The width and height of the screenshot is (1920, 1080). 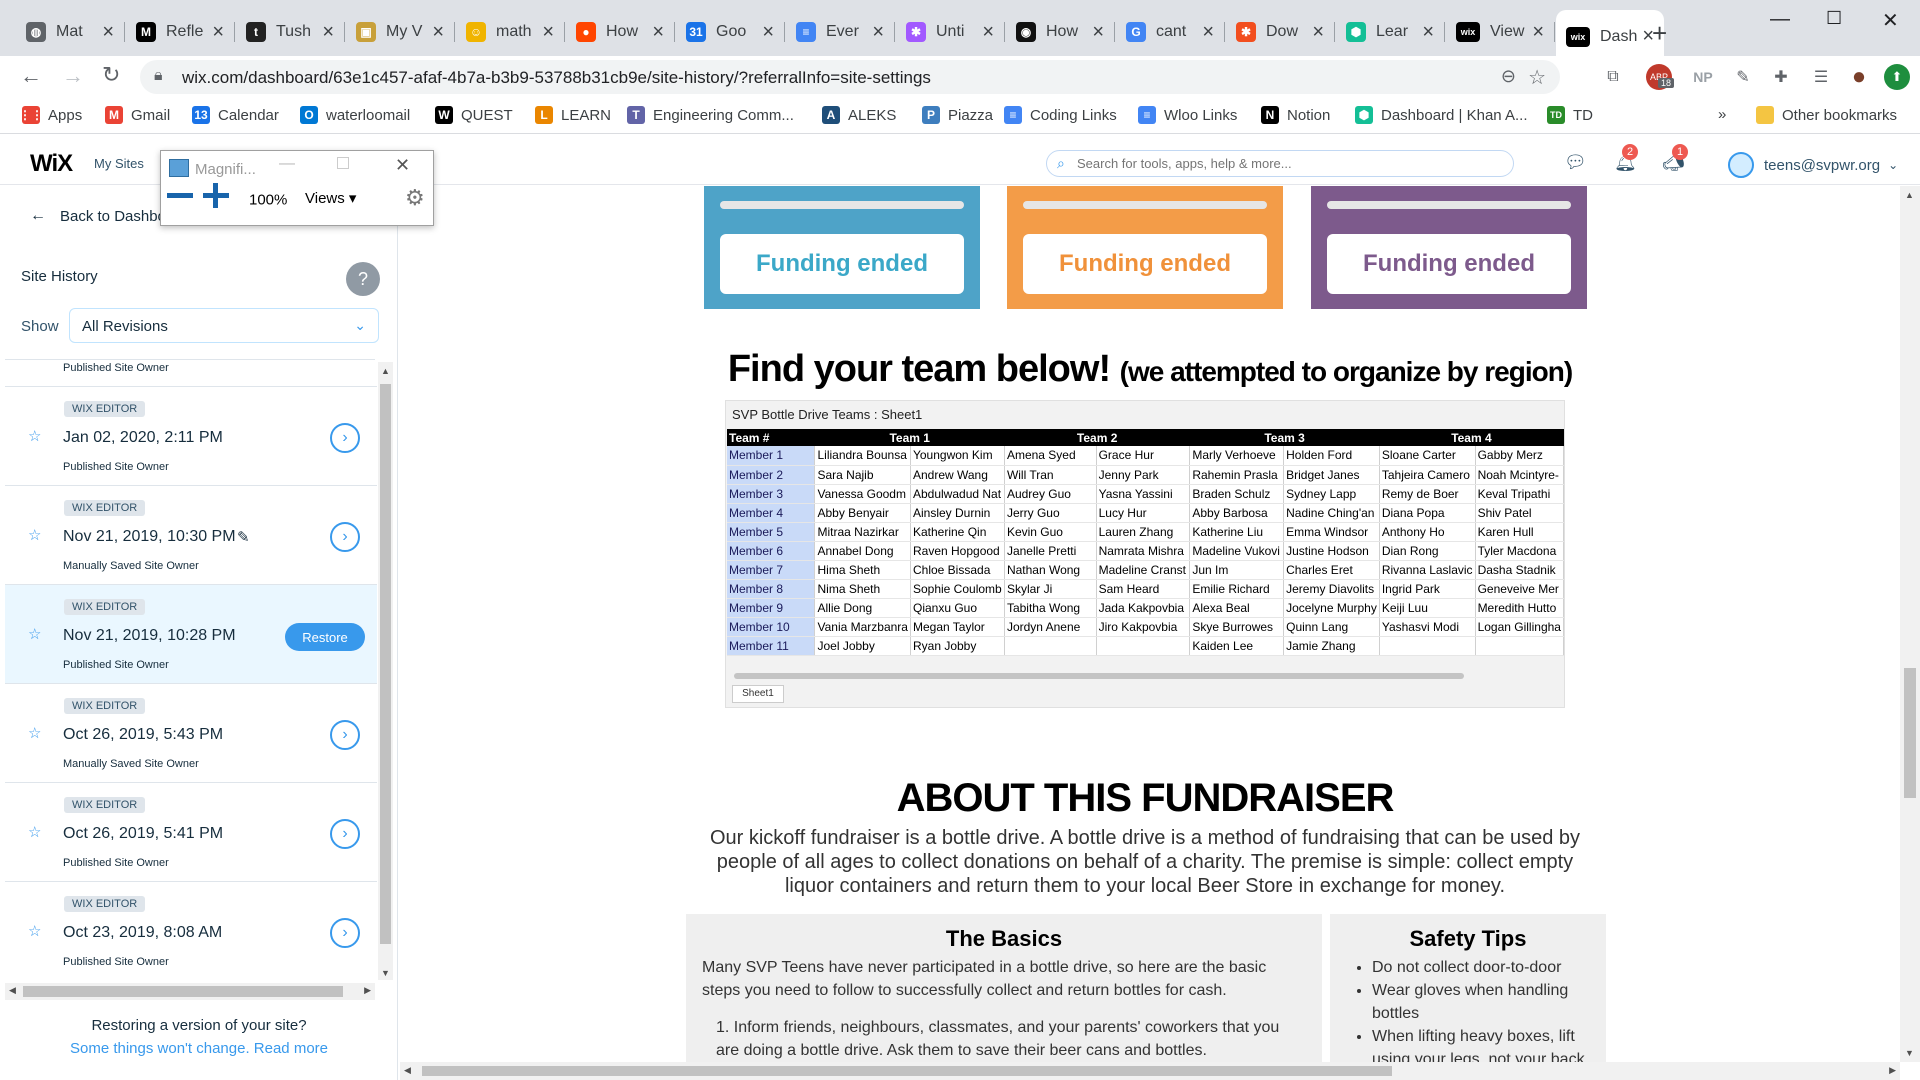 I want to click on table-cell: Bridget Janes, so click(x=1331, y=475).